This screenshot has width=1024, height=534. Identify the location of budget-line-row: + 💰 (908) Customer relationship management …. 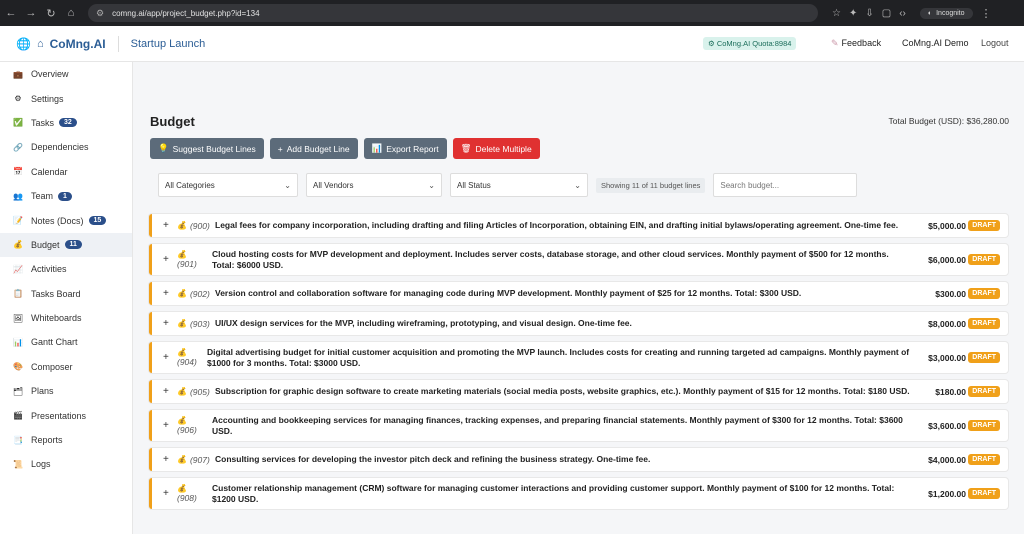
(578, 493).